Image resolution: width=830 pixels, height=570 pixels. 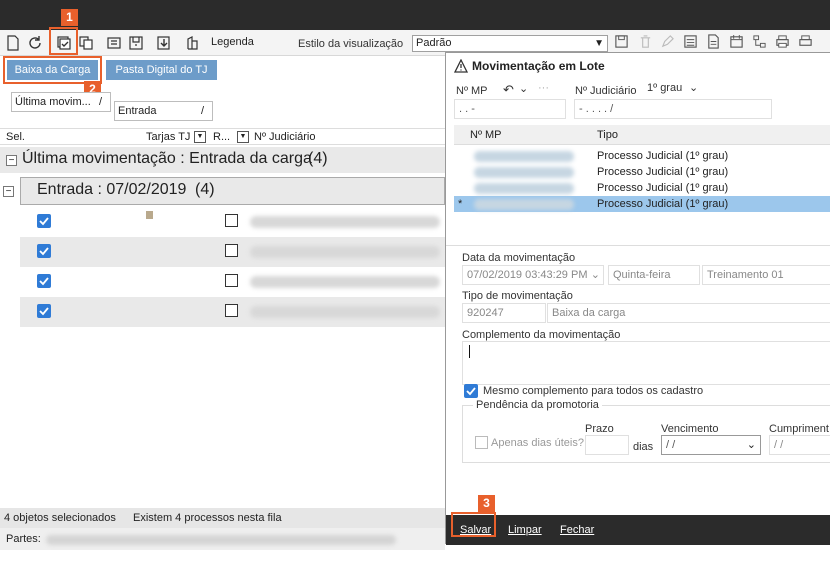 I want to click on copy-icon, so click(x=86, y=43).